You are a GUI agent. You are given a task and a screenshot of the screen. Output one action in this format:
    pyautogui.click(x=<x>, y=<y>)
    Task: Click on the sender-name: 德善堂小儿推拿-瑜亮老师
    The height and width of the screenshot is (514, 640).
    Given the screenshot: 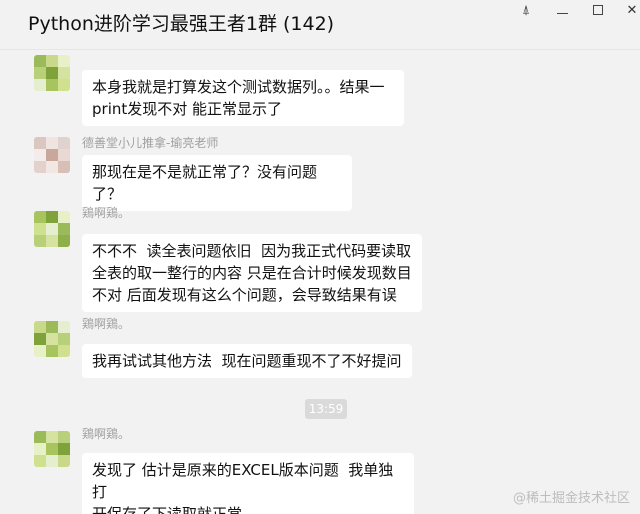 What is the action you would take?
    pyautogui.click(x=150, y=143)
    